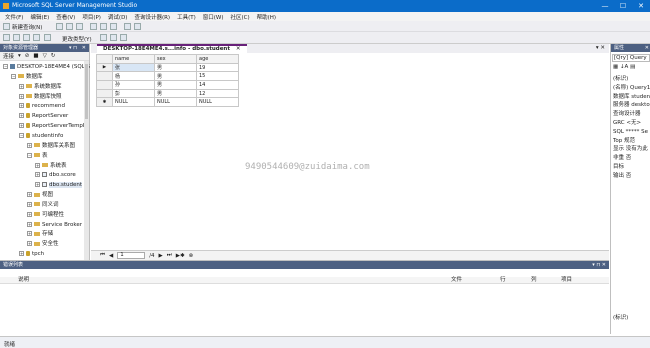  Describe the element at coordinates (91, 17) in the screenshot. I see `menu-project: 项目(P)` at that location.